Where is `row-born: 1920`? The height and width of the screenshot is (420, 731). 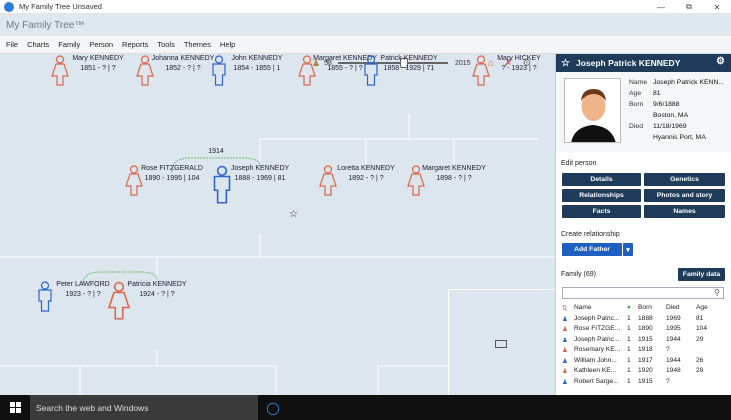
row-born: 1920 is located at coordinates (645, 370).